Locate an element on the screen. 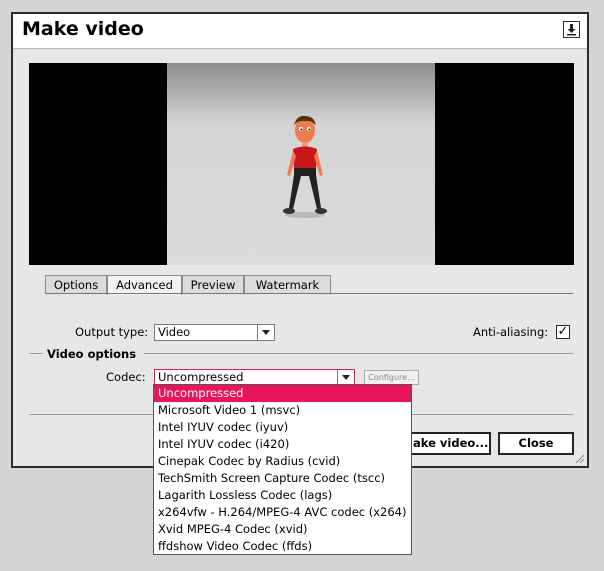  codec-option: TechSmith Screen Capture Codec (tscc) is located at coordinates (282, 478).